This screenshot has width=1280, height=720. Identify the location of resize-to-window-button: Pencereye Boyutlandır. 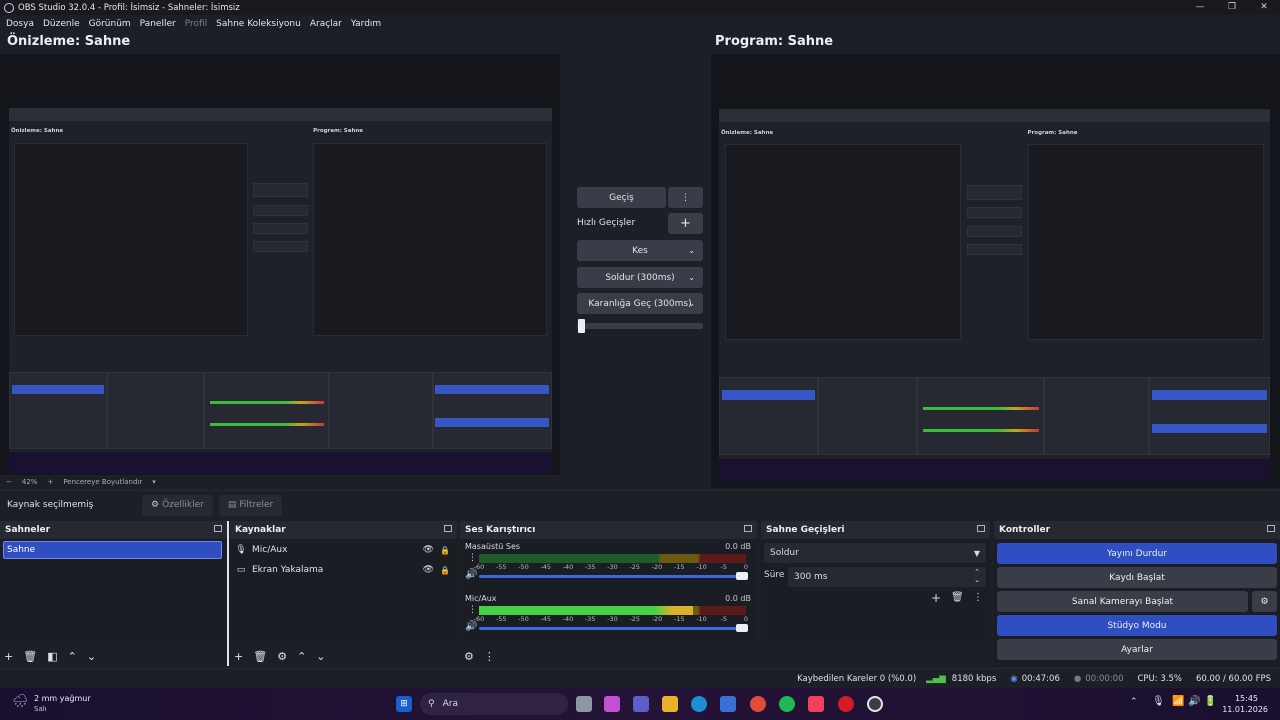
(102, 482).